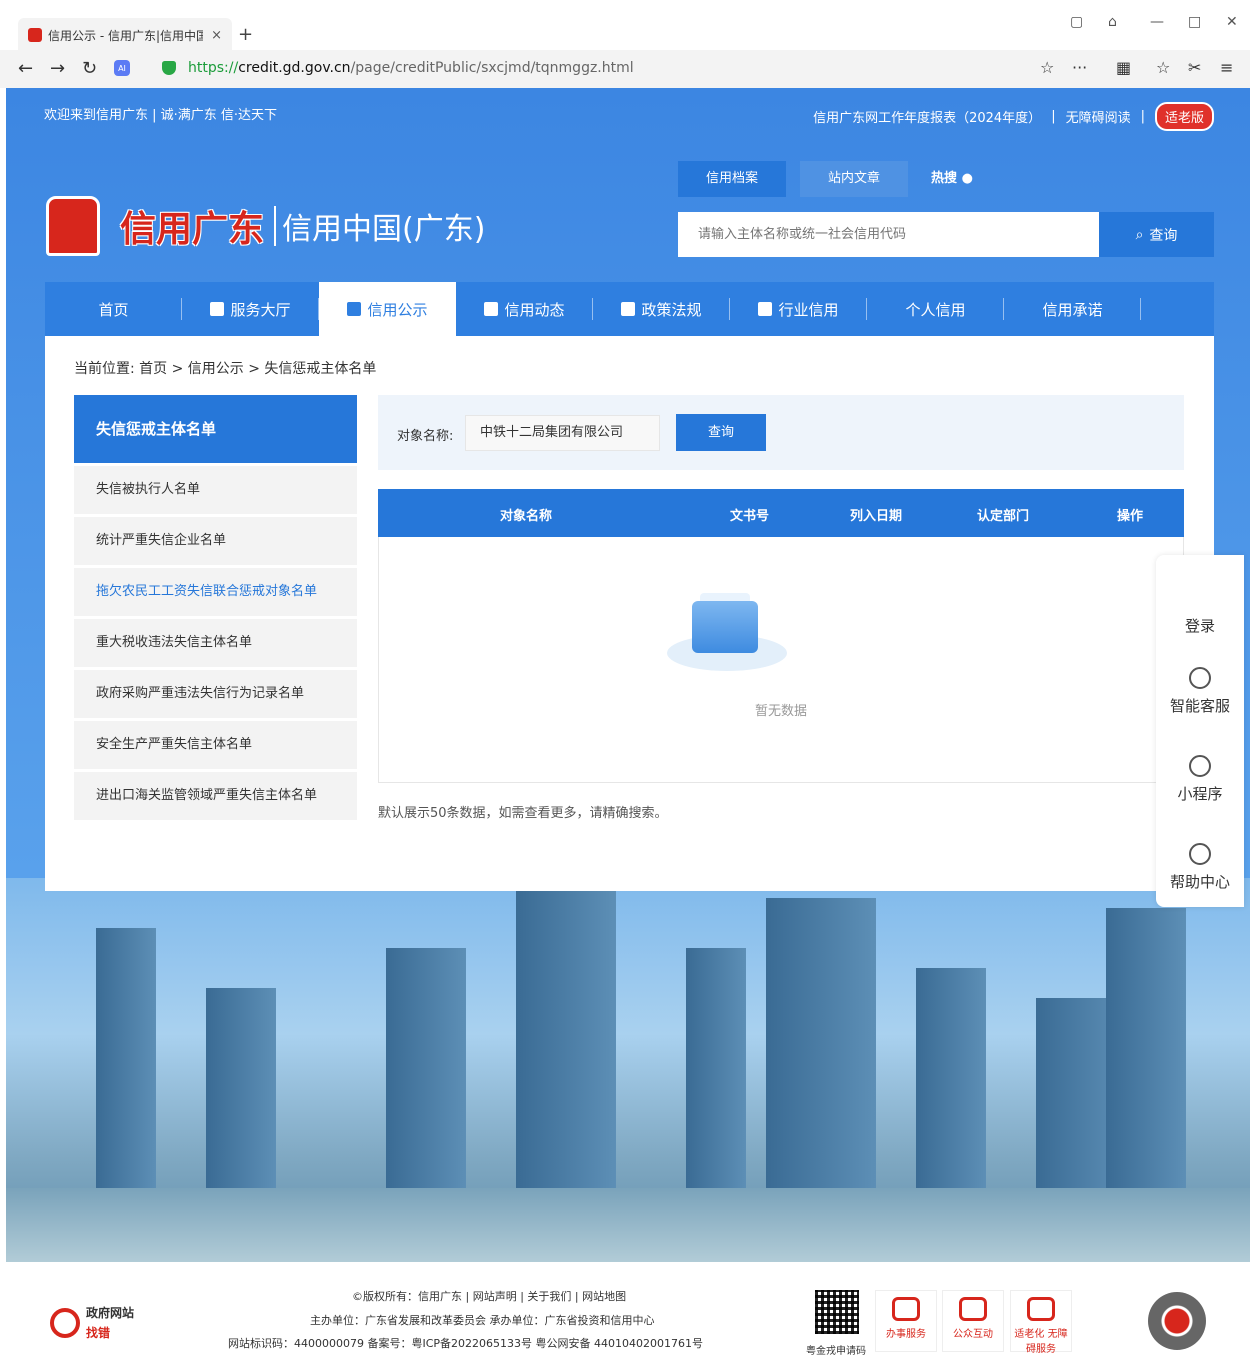 This screenshot has width=1250, height=1369. I want to click on welcome-text: 欢迎来到信用广东 | 诚·满广东 信·达天下, so click(161, 115).